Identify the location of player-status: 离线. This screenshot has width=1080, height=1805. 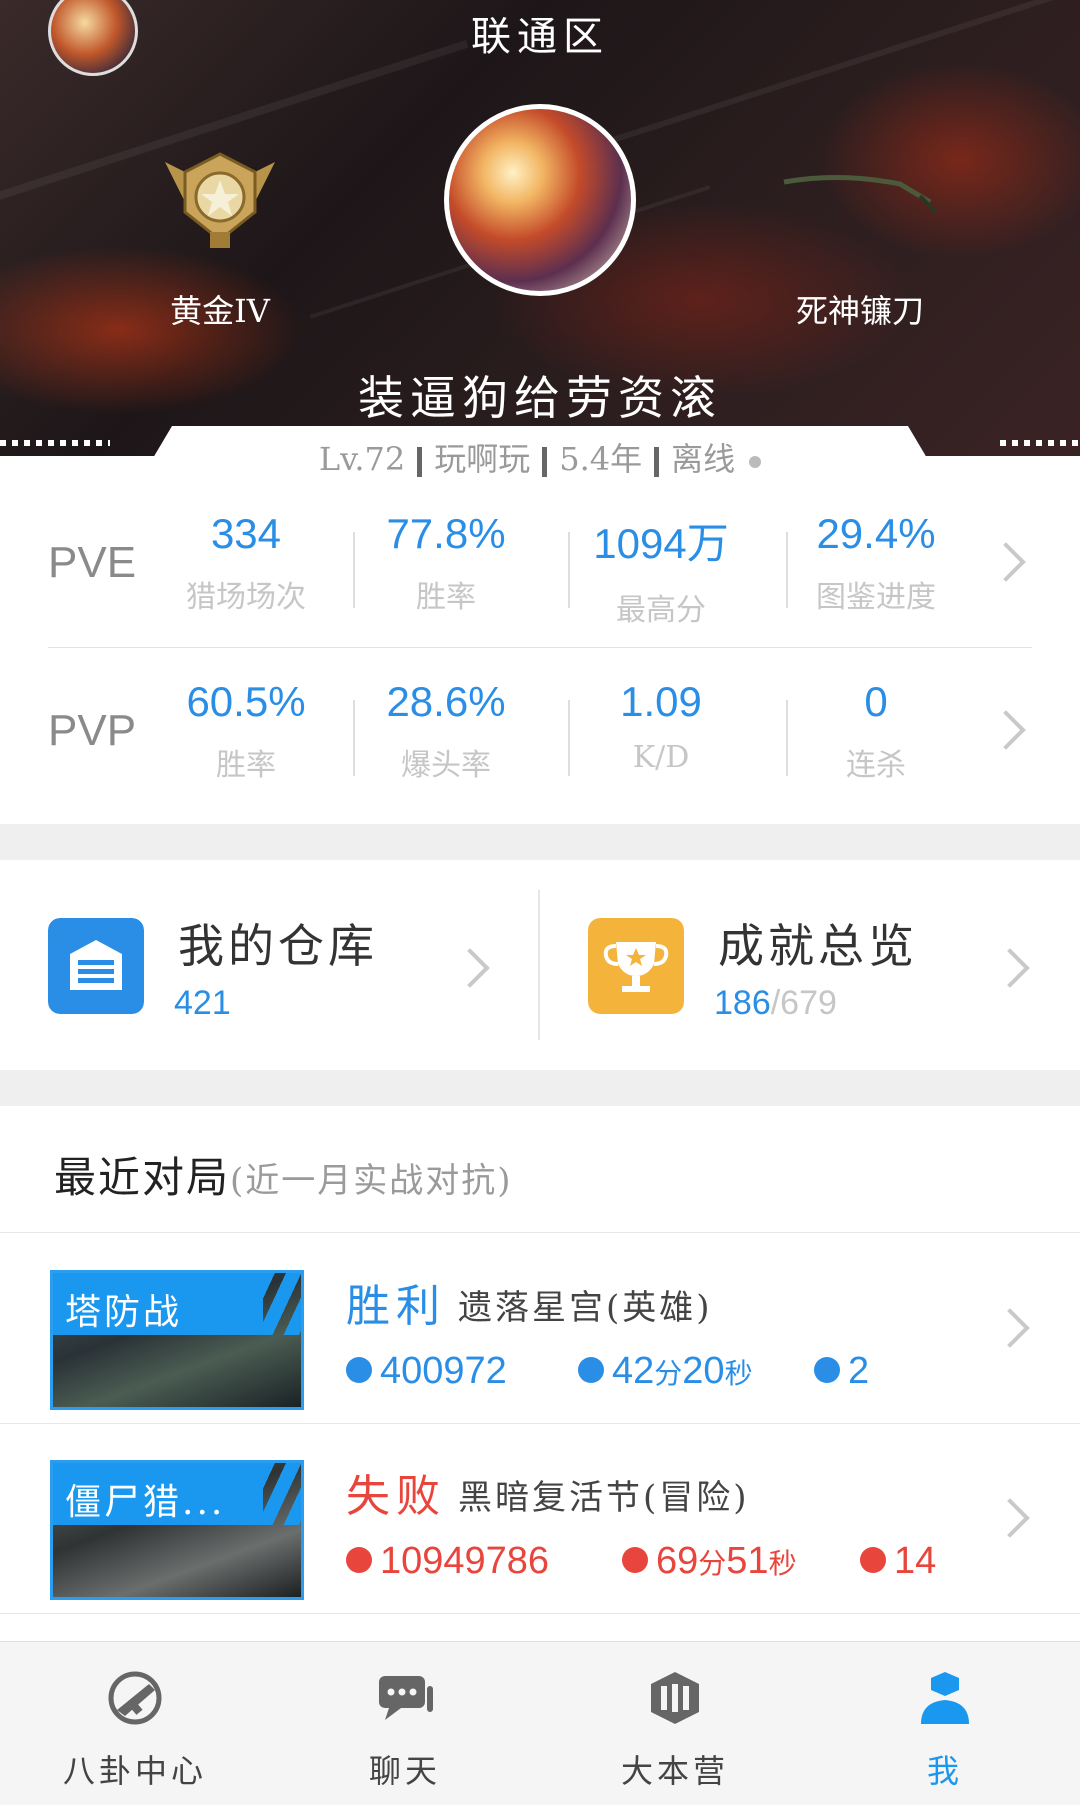
(703, 459).